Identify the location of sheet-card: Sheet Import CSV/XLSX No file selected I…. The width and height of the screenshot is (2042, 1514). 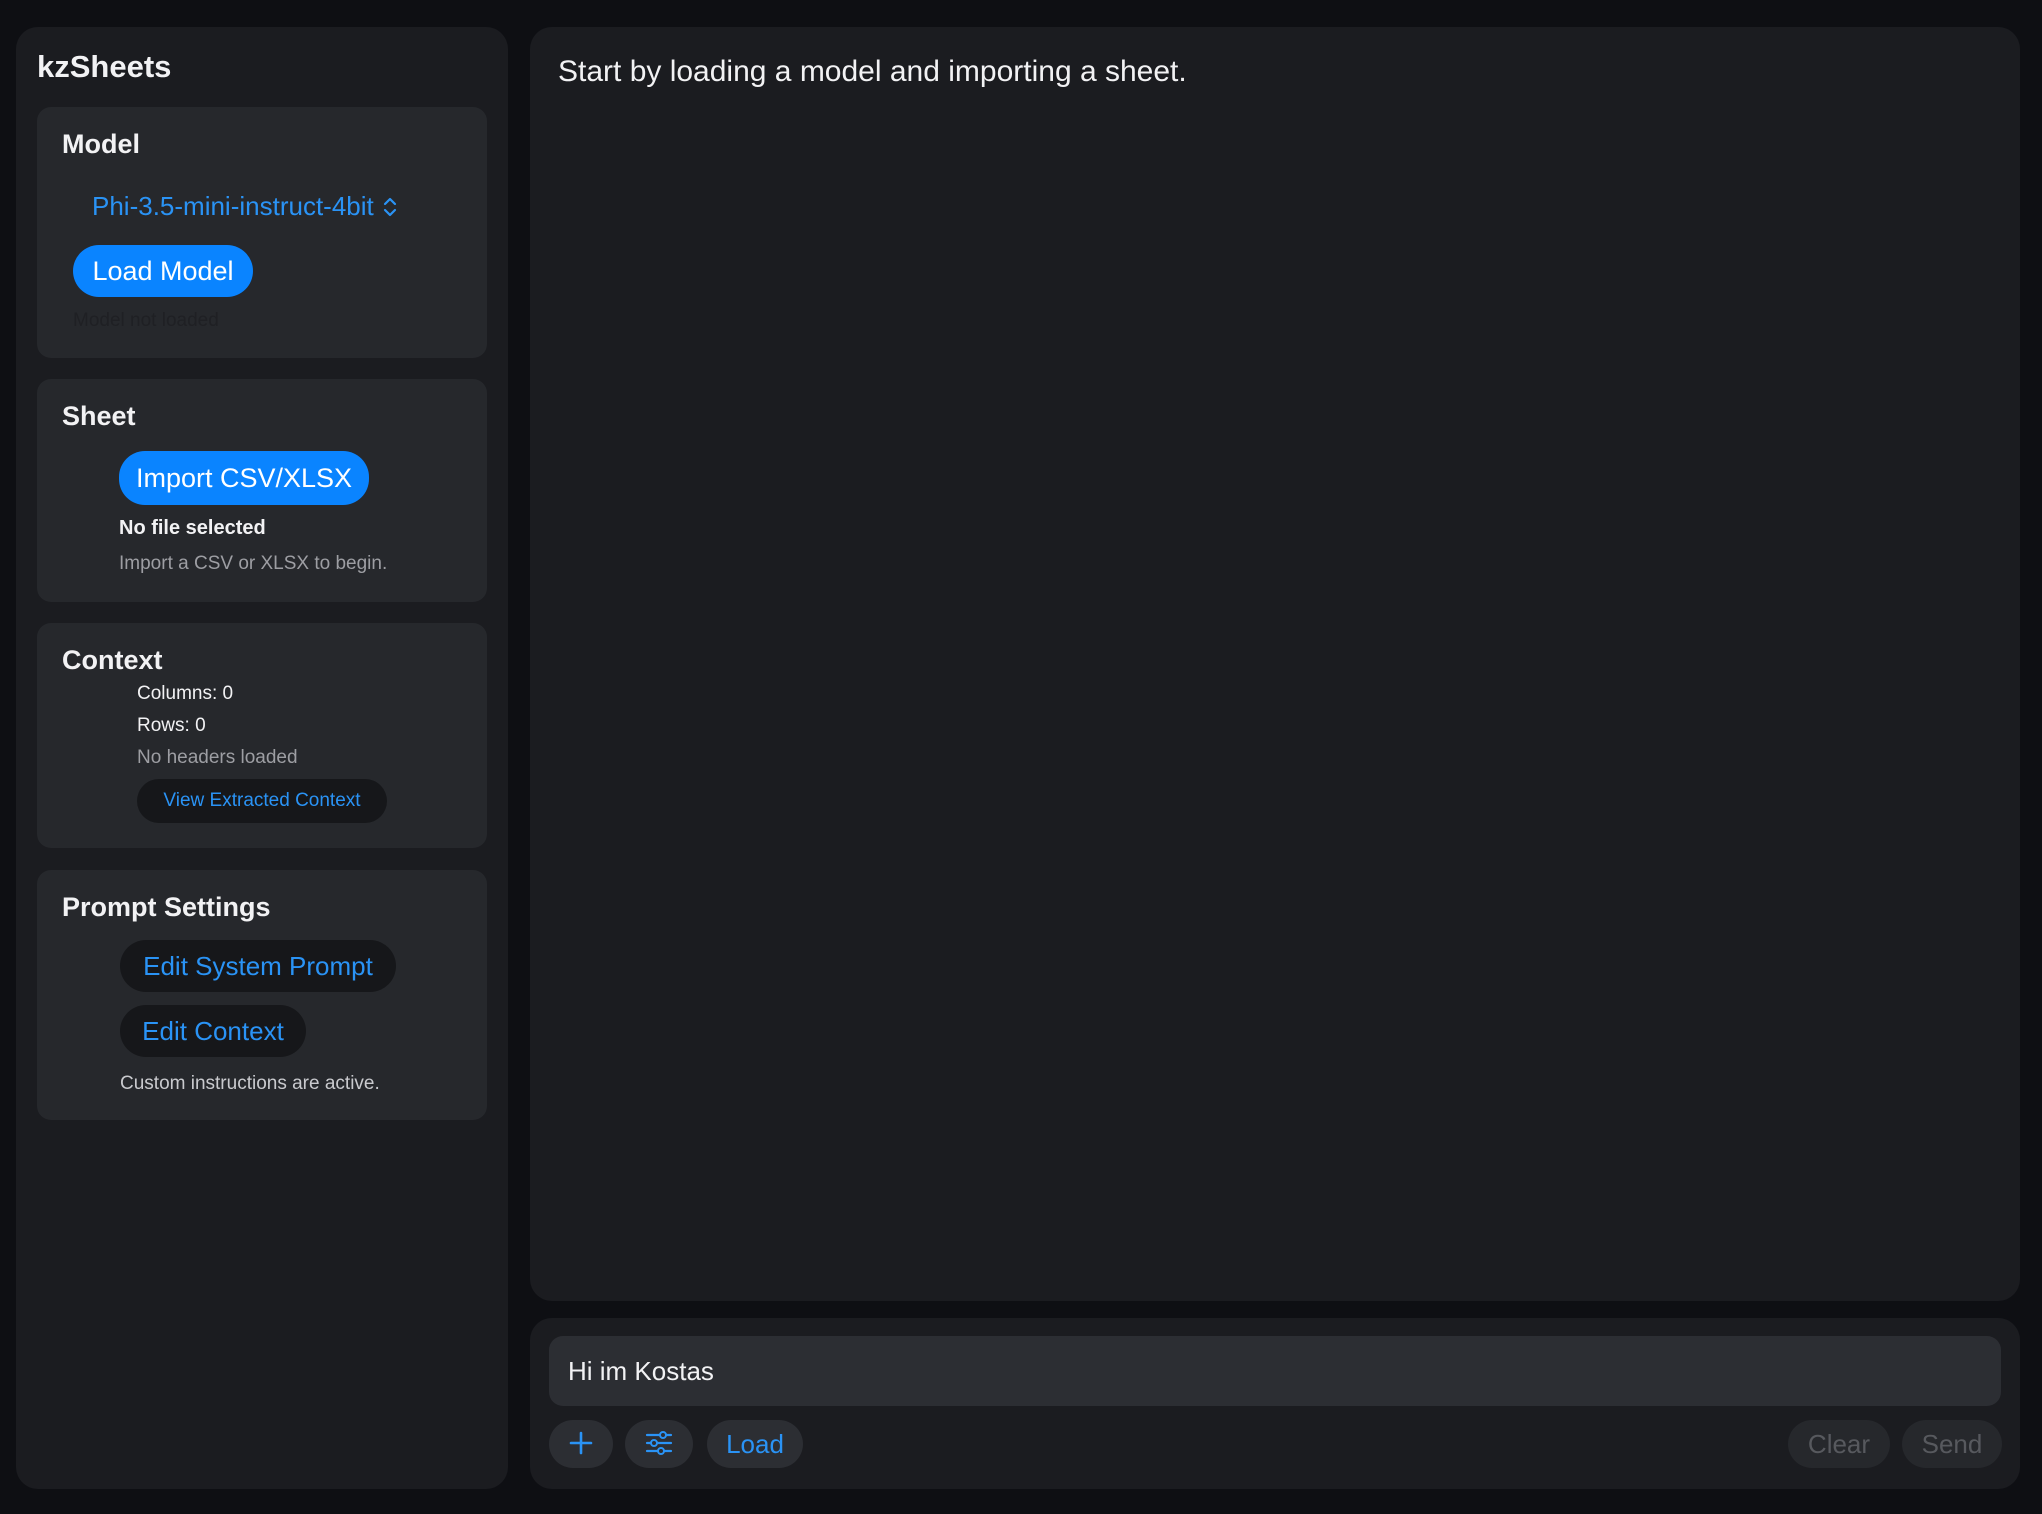
(262, 490).